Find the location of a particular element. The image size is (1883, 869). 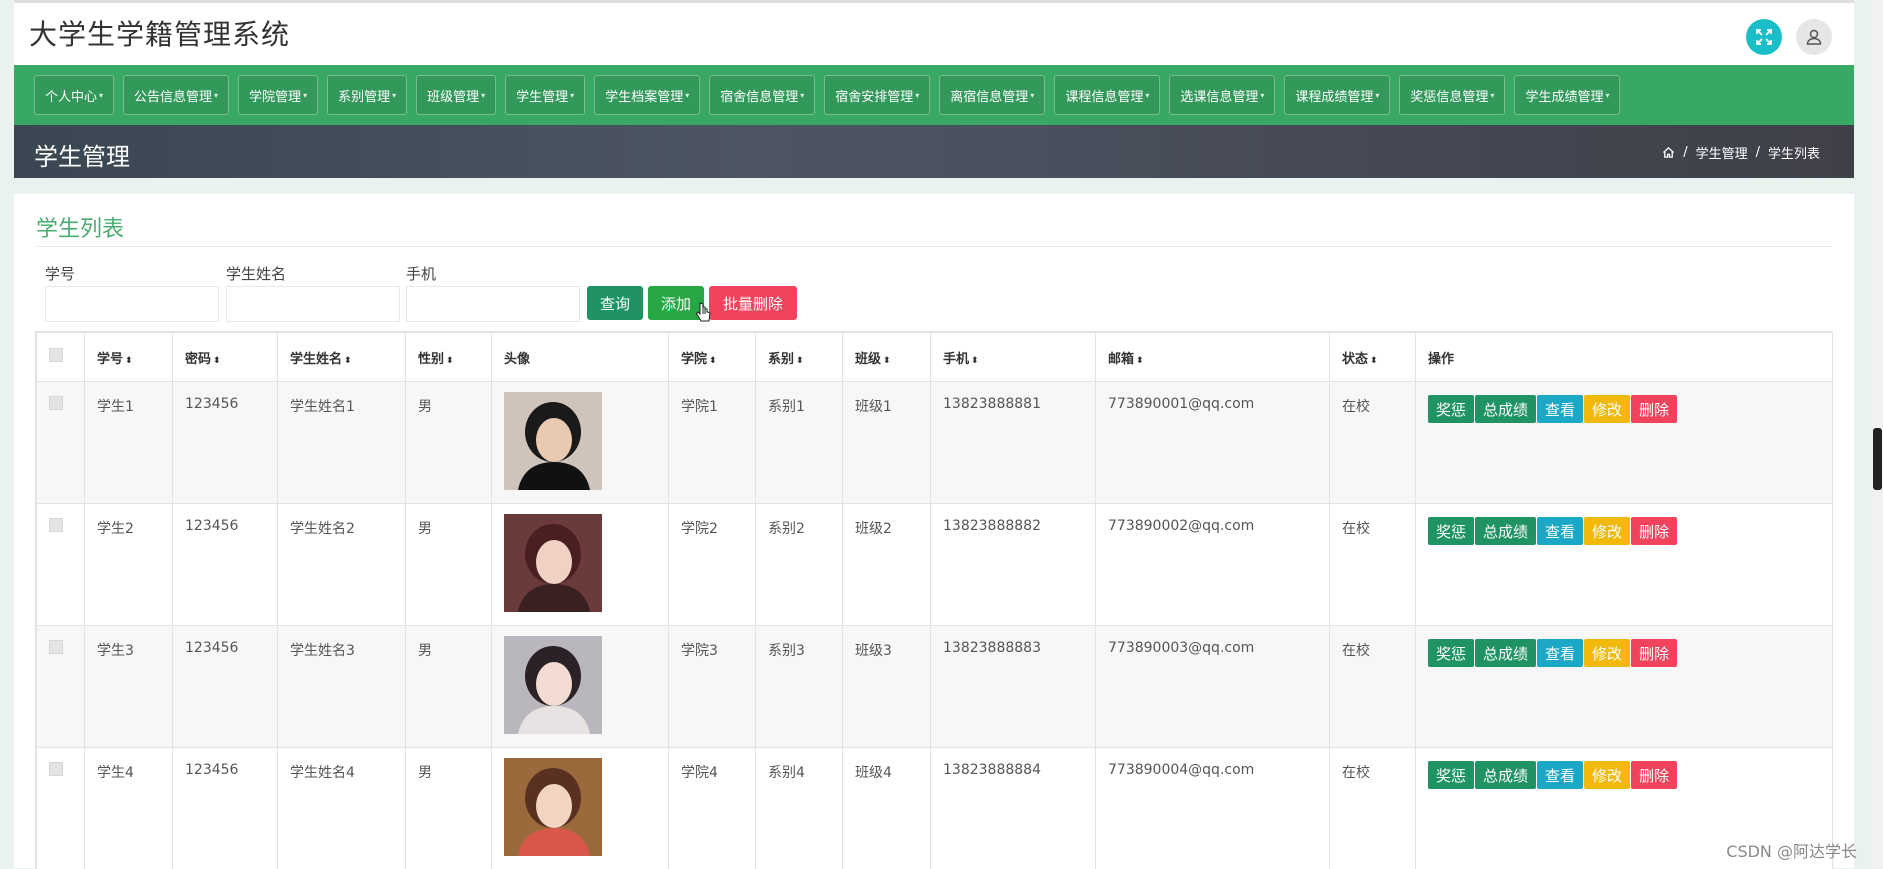

column-header: 操作 is located at coordinates (1624, 357).